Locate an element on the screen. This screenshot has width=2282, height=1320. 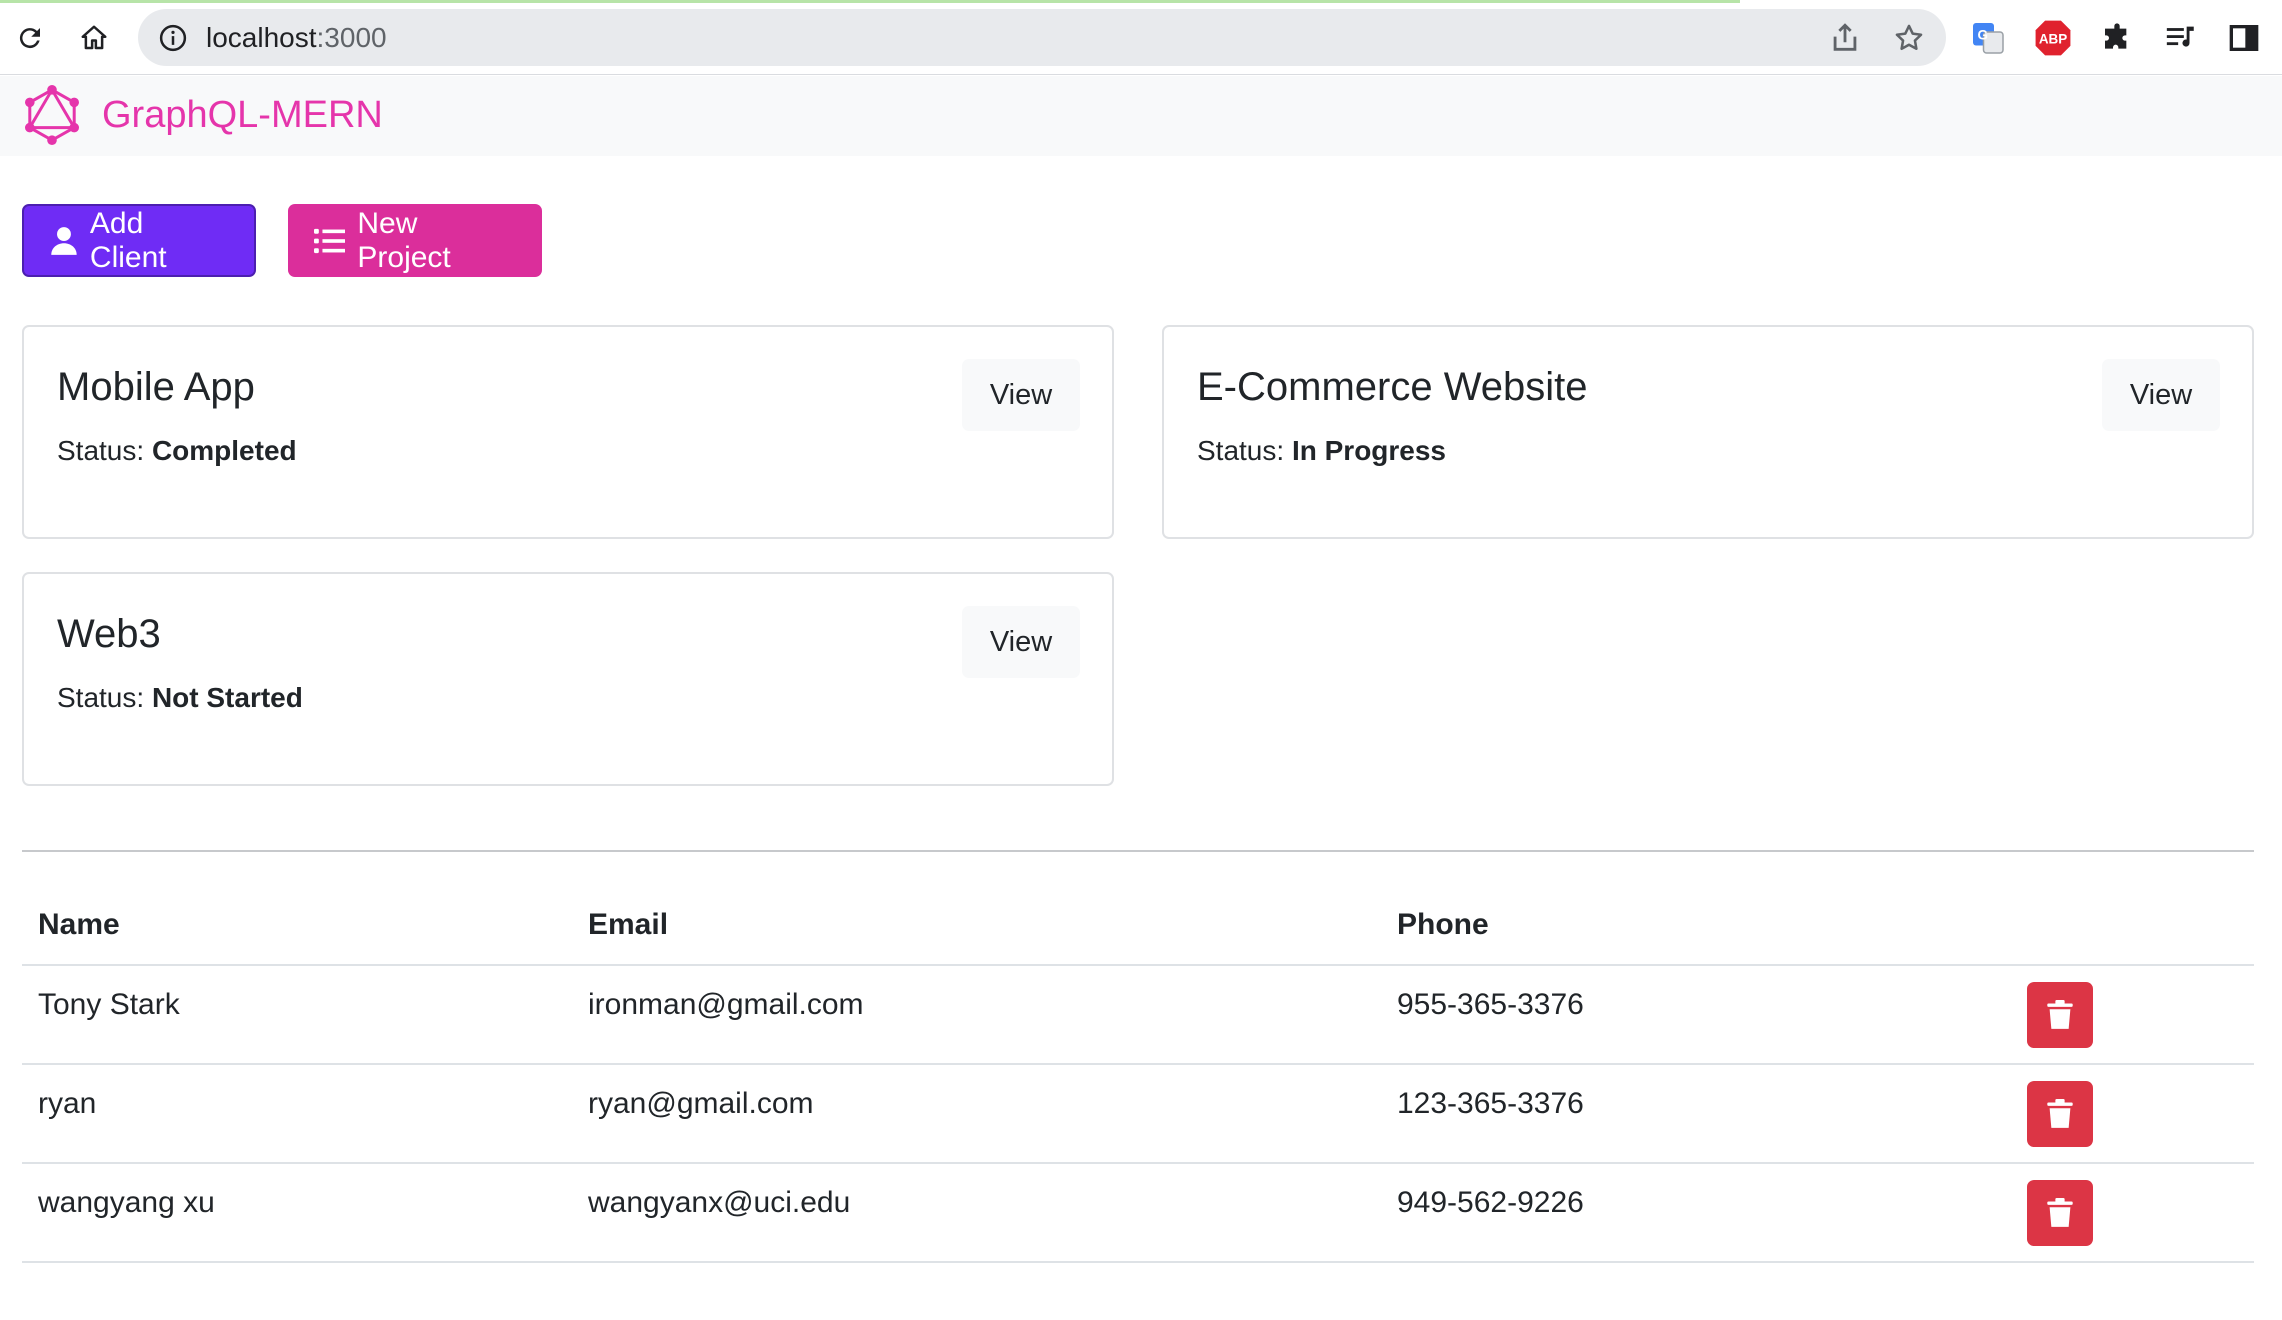
new-project-label: New Project is located at coordinates (404, 240).